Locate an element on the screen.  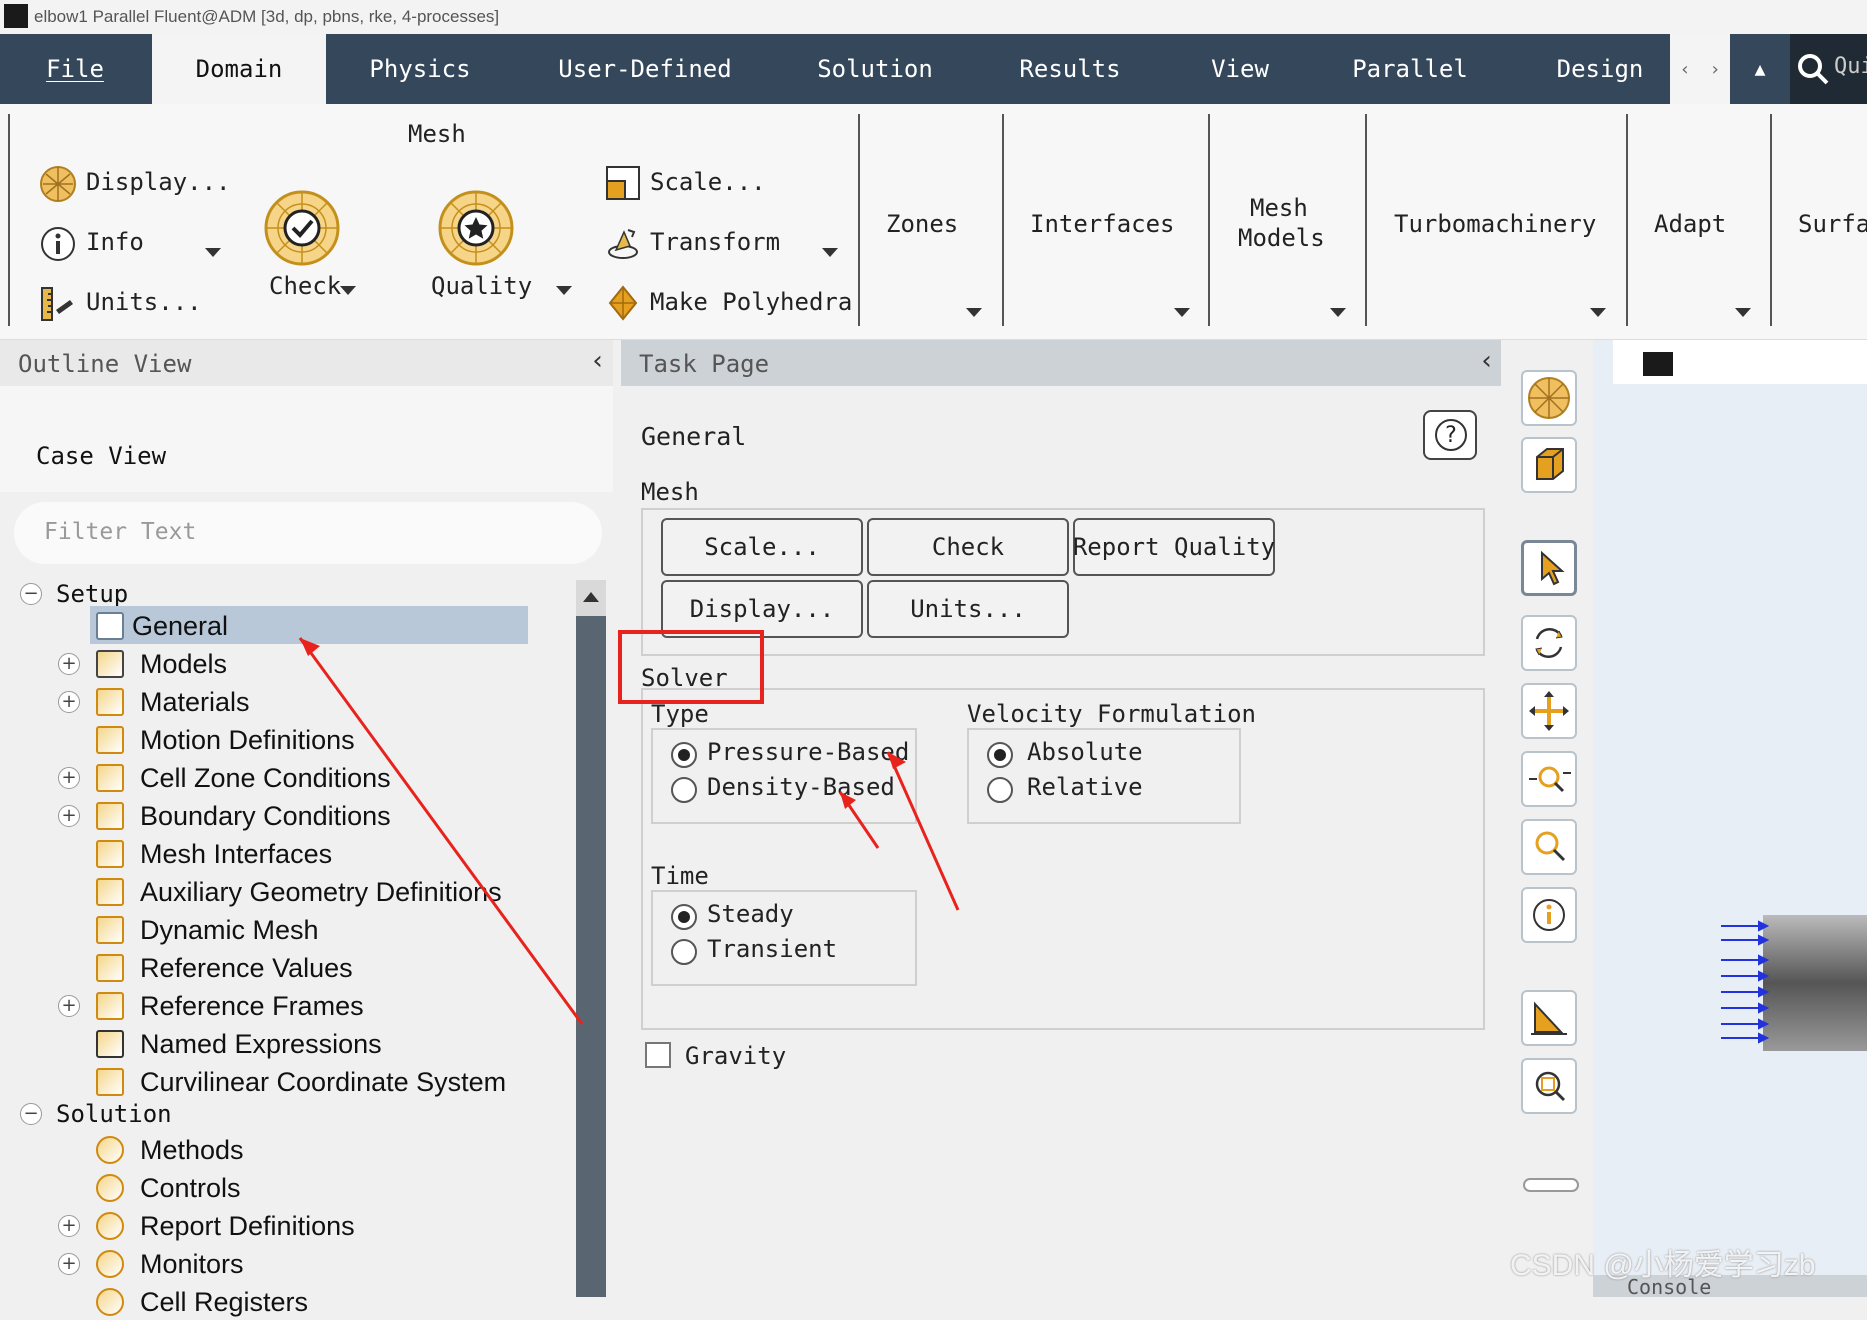
relative-label: Relative is located at coordinates (1085, 787).